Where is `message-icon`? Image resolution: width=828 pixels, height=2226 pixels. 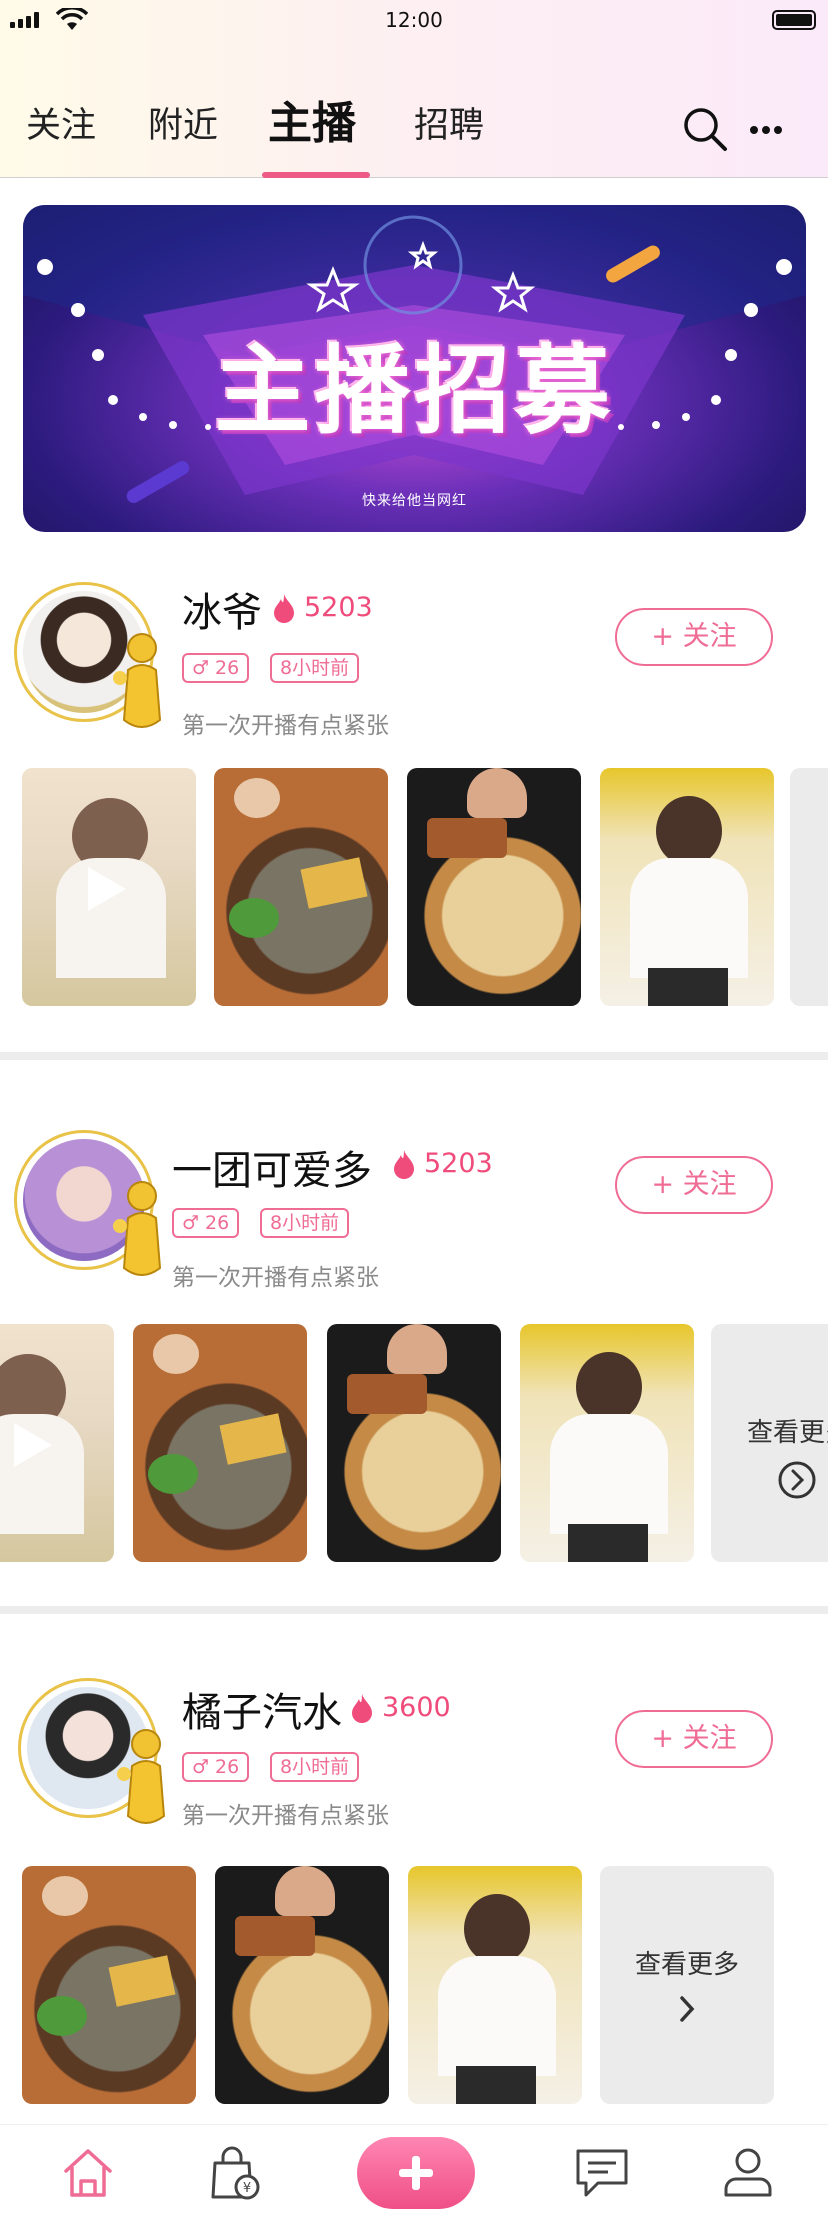
message-icon is located at coordinates (602, 2173).